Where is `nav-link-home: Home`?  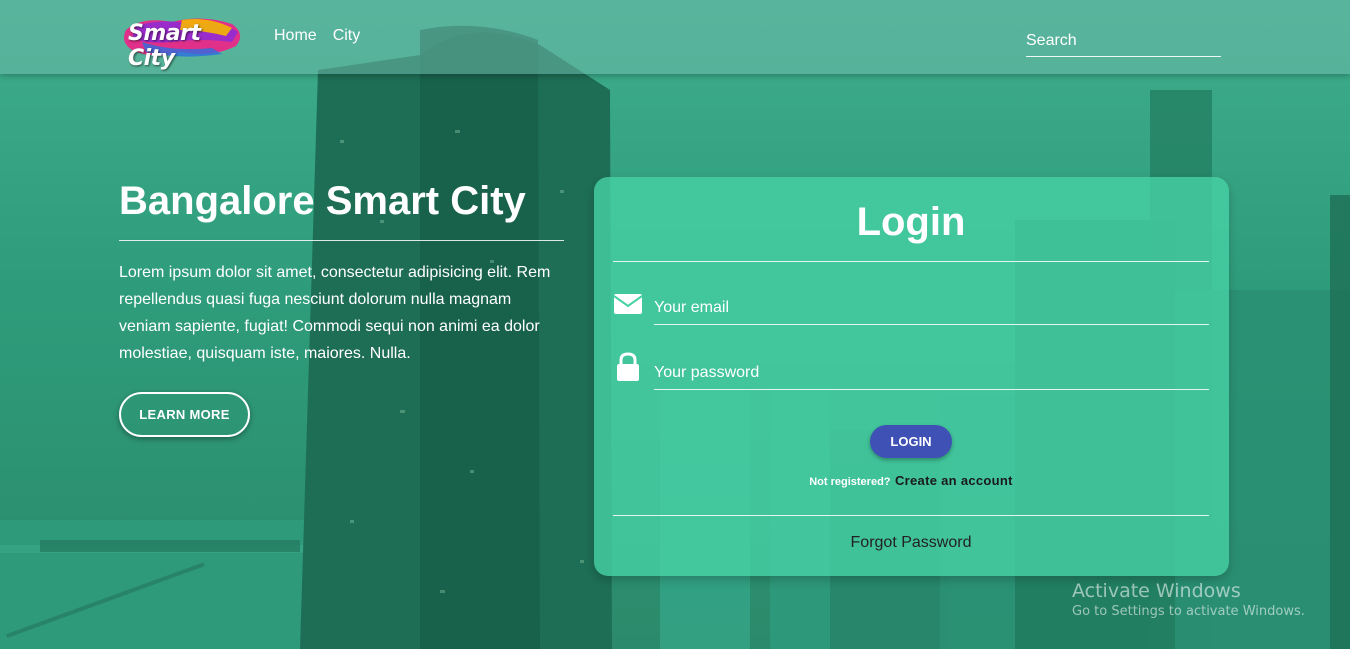 nav-link-home: Home is located at coordinates (295, 36).